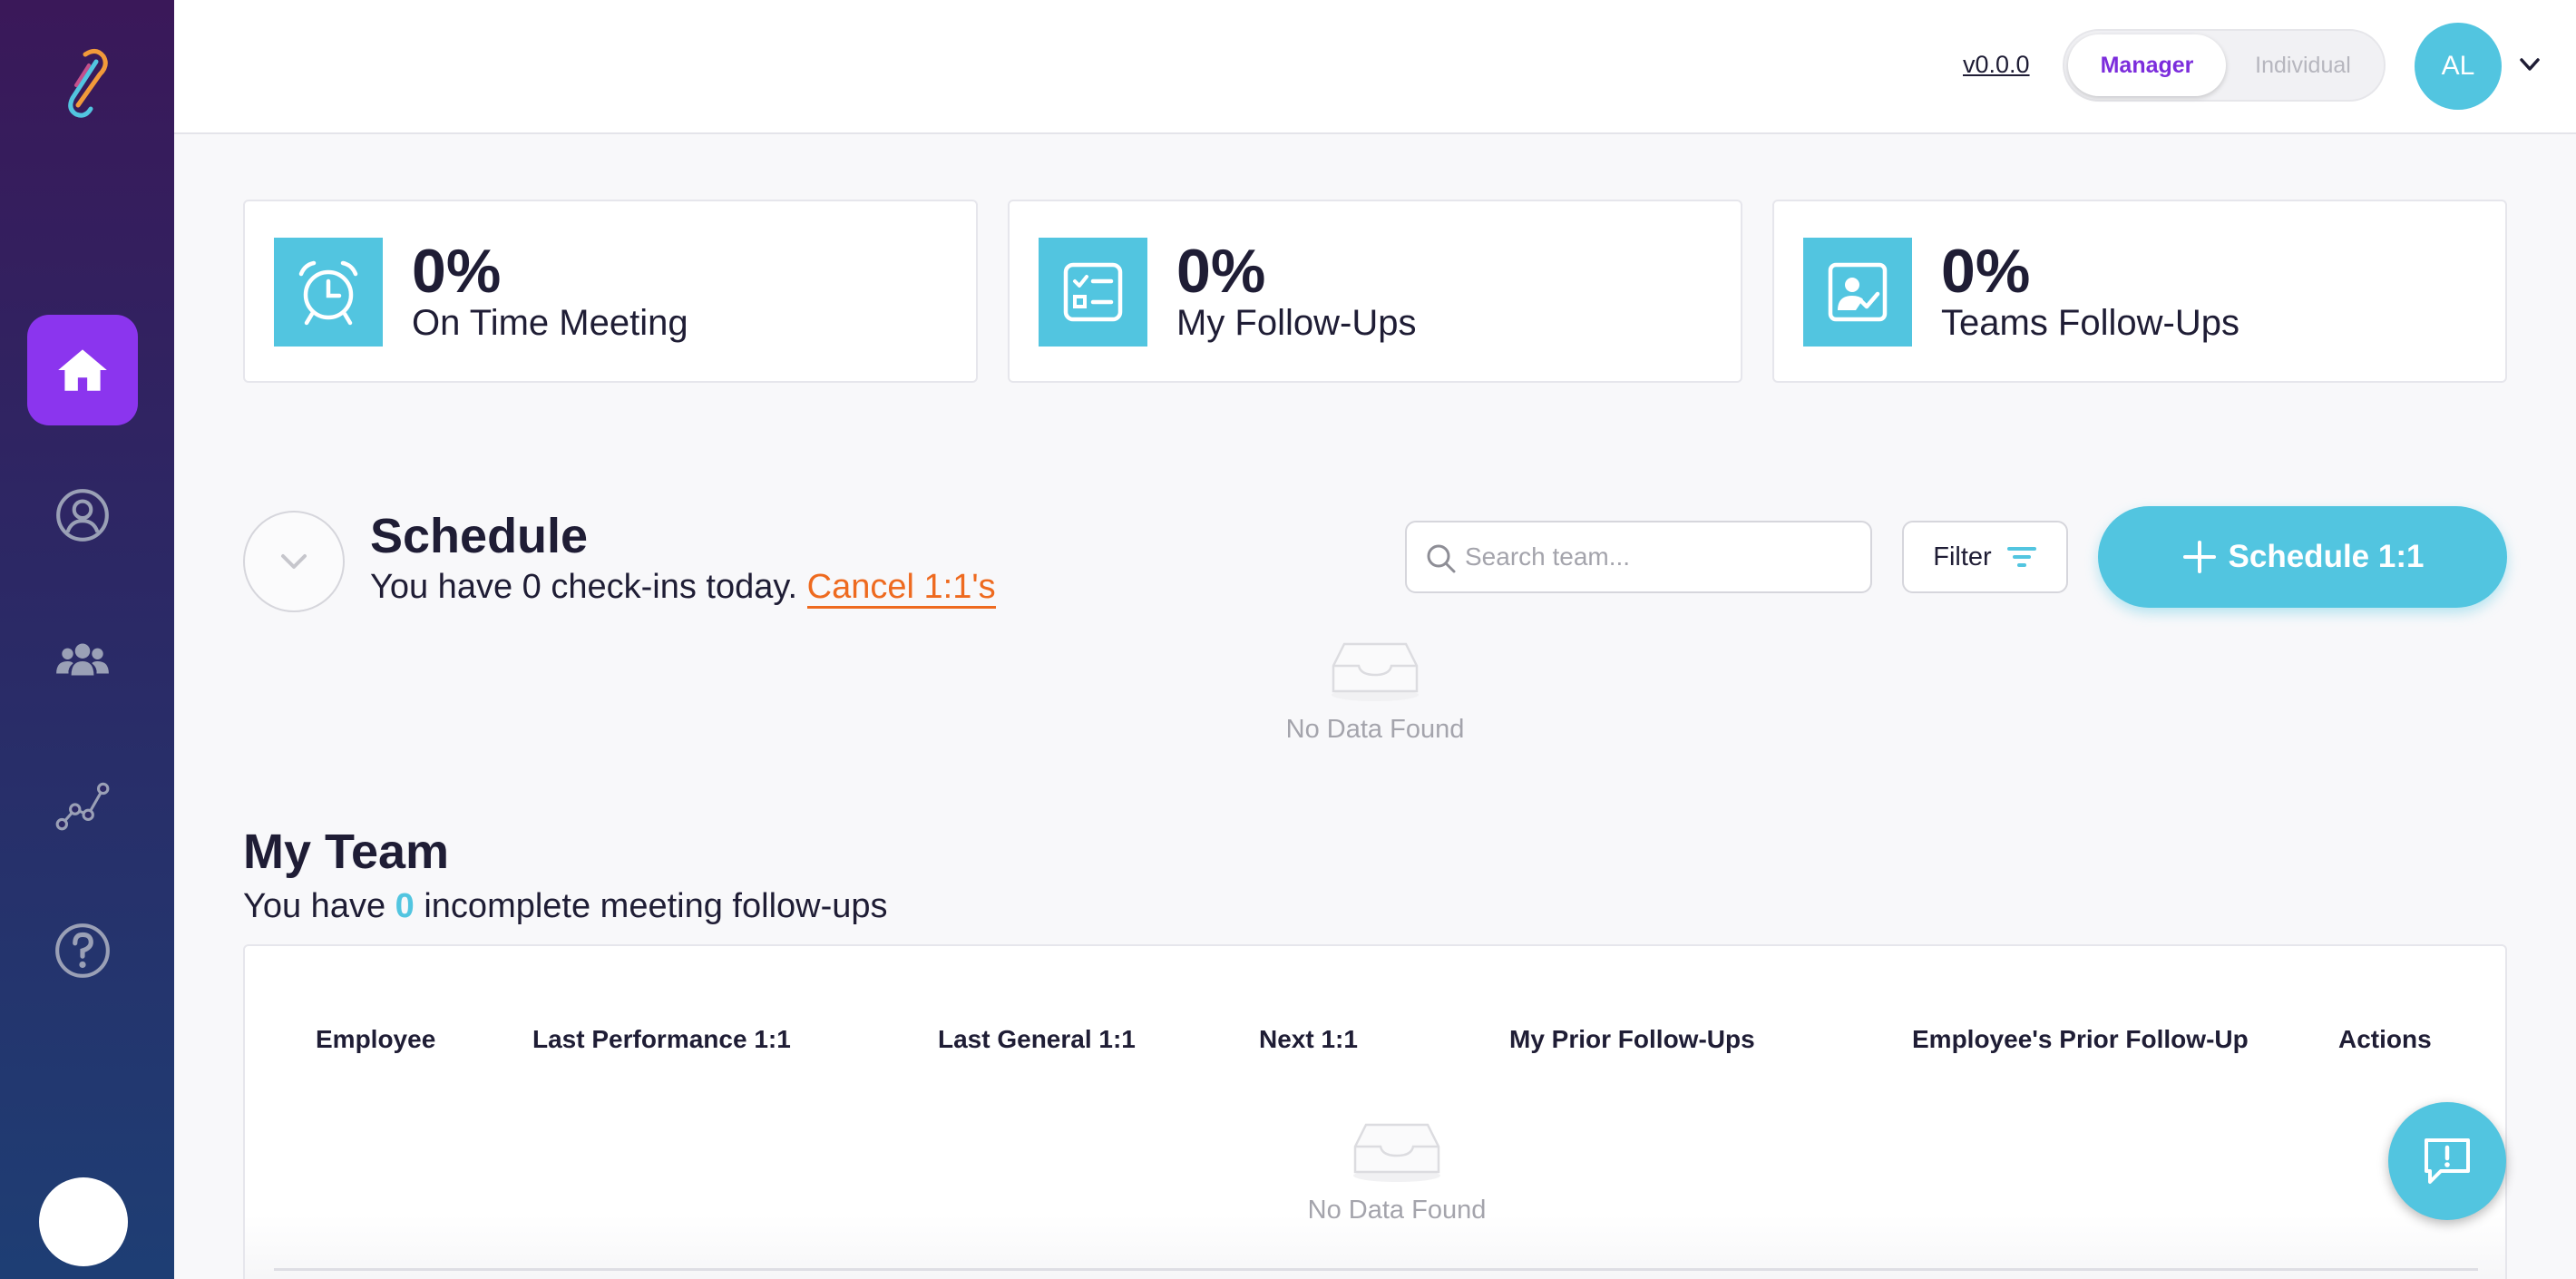 This screenshot has width=2576, height=1279. I want to click on user-avatar: AL, so click(2458, 66).